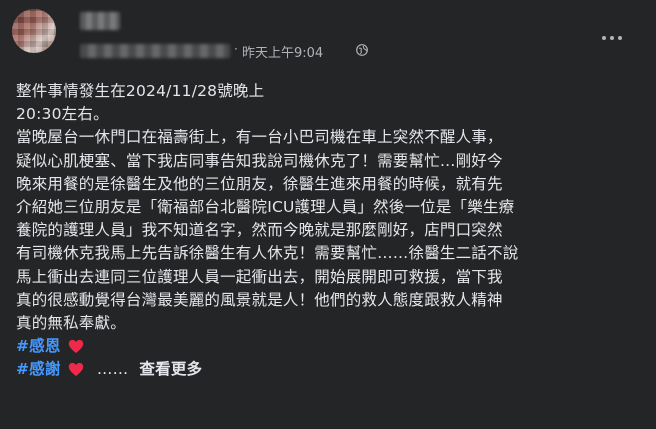 This screenshot has height=429, width=656. I want to click on avatar, so click(34, 31).